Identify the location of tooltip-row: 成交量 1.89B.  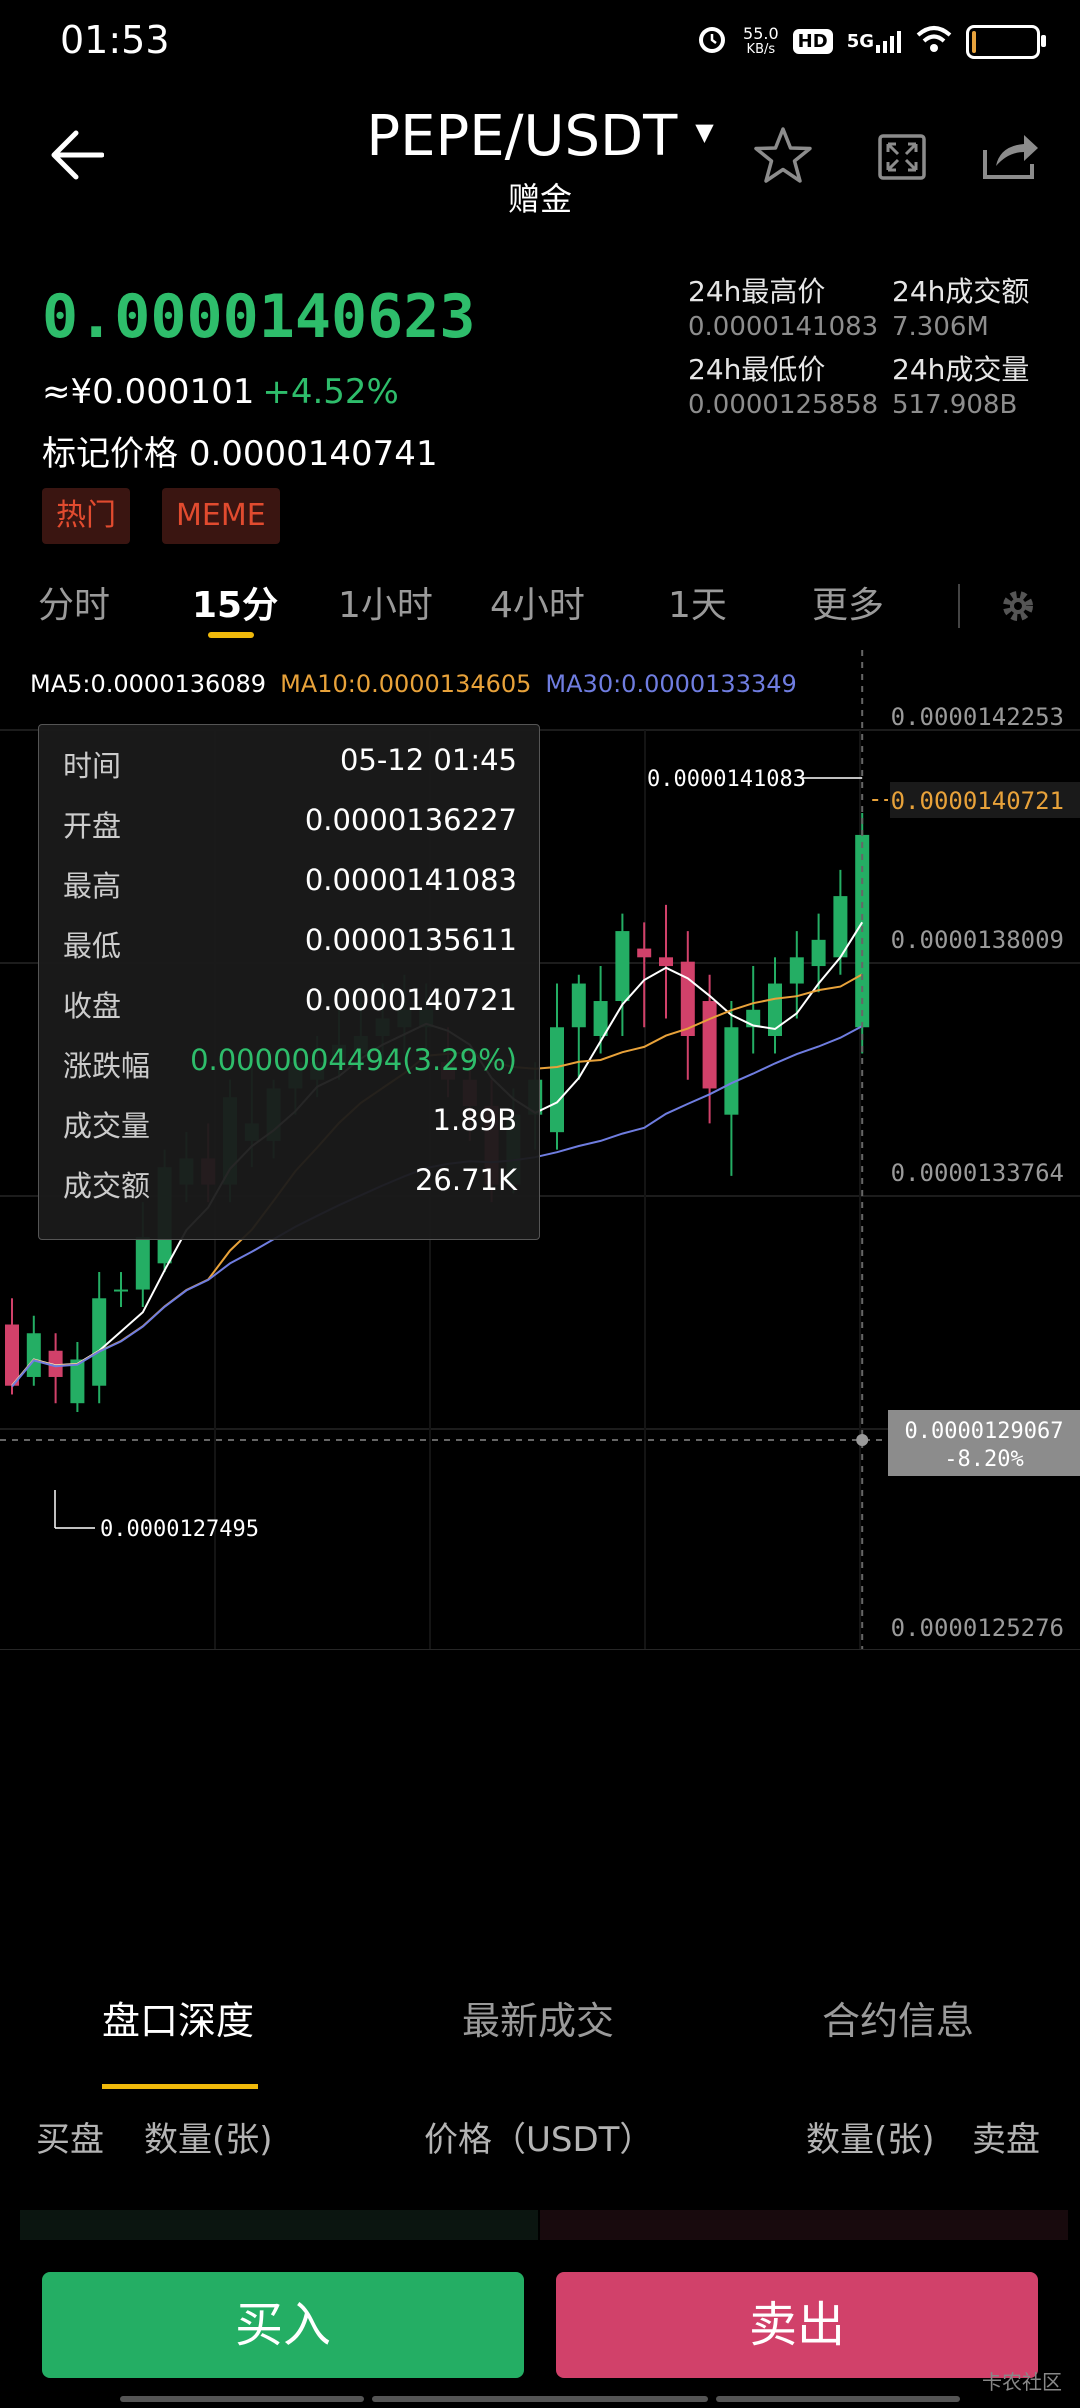
(290, 1123).